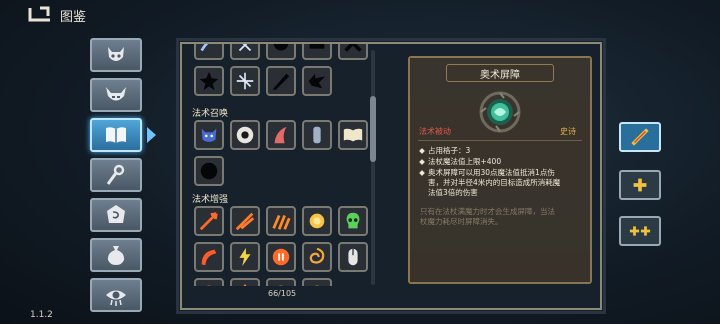 The image size is (720, 324). I want to click on double-plus-icon, so click(640, 231).